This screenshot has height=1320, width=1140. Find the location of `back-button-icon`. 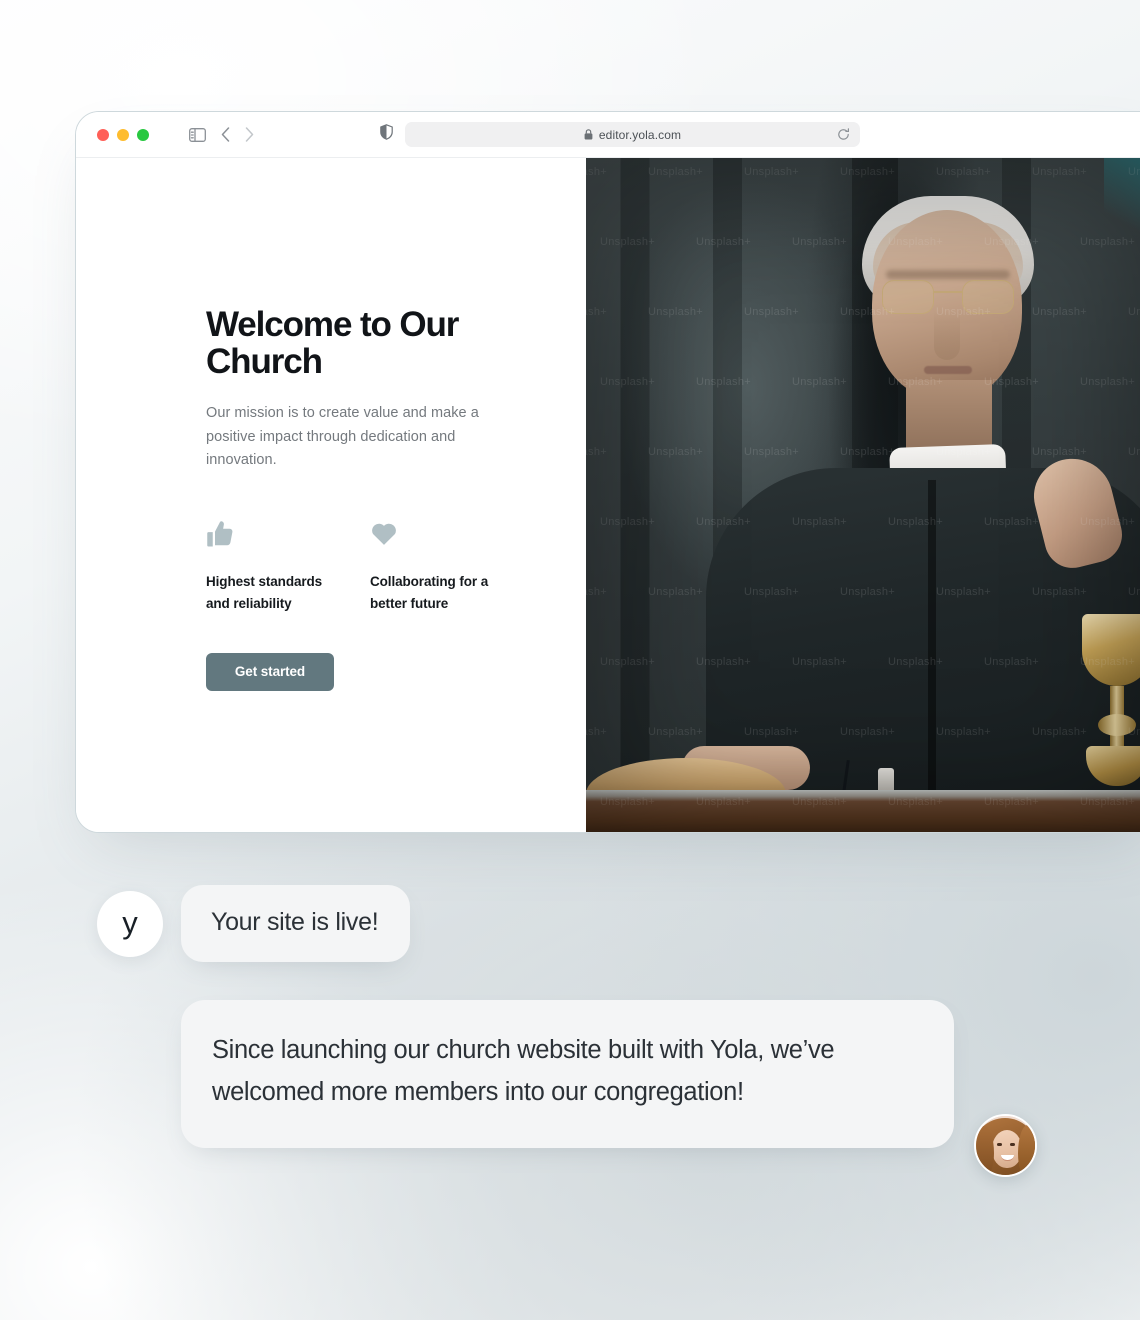

back-button-icon is located at coordinates (225, 134).